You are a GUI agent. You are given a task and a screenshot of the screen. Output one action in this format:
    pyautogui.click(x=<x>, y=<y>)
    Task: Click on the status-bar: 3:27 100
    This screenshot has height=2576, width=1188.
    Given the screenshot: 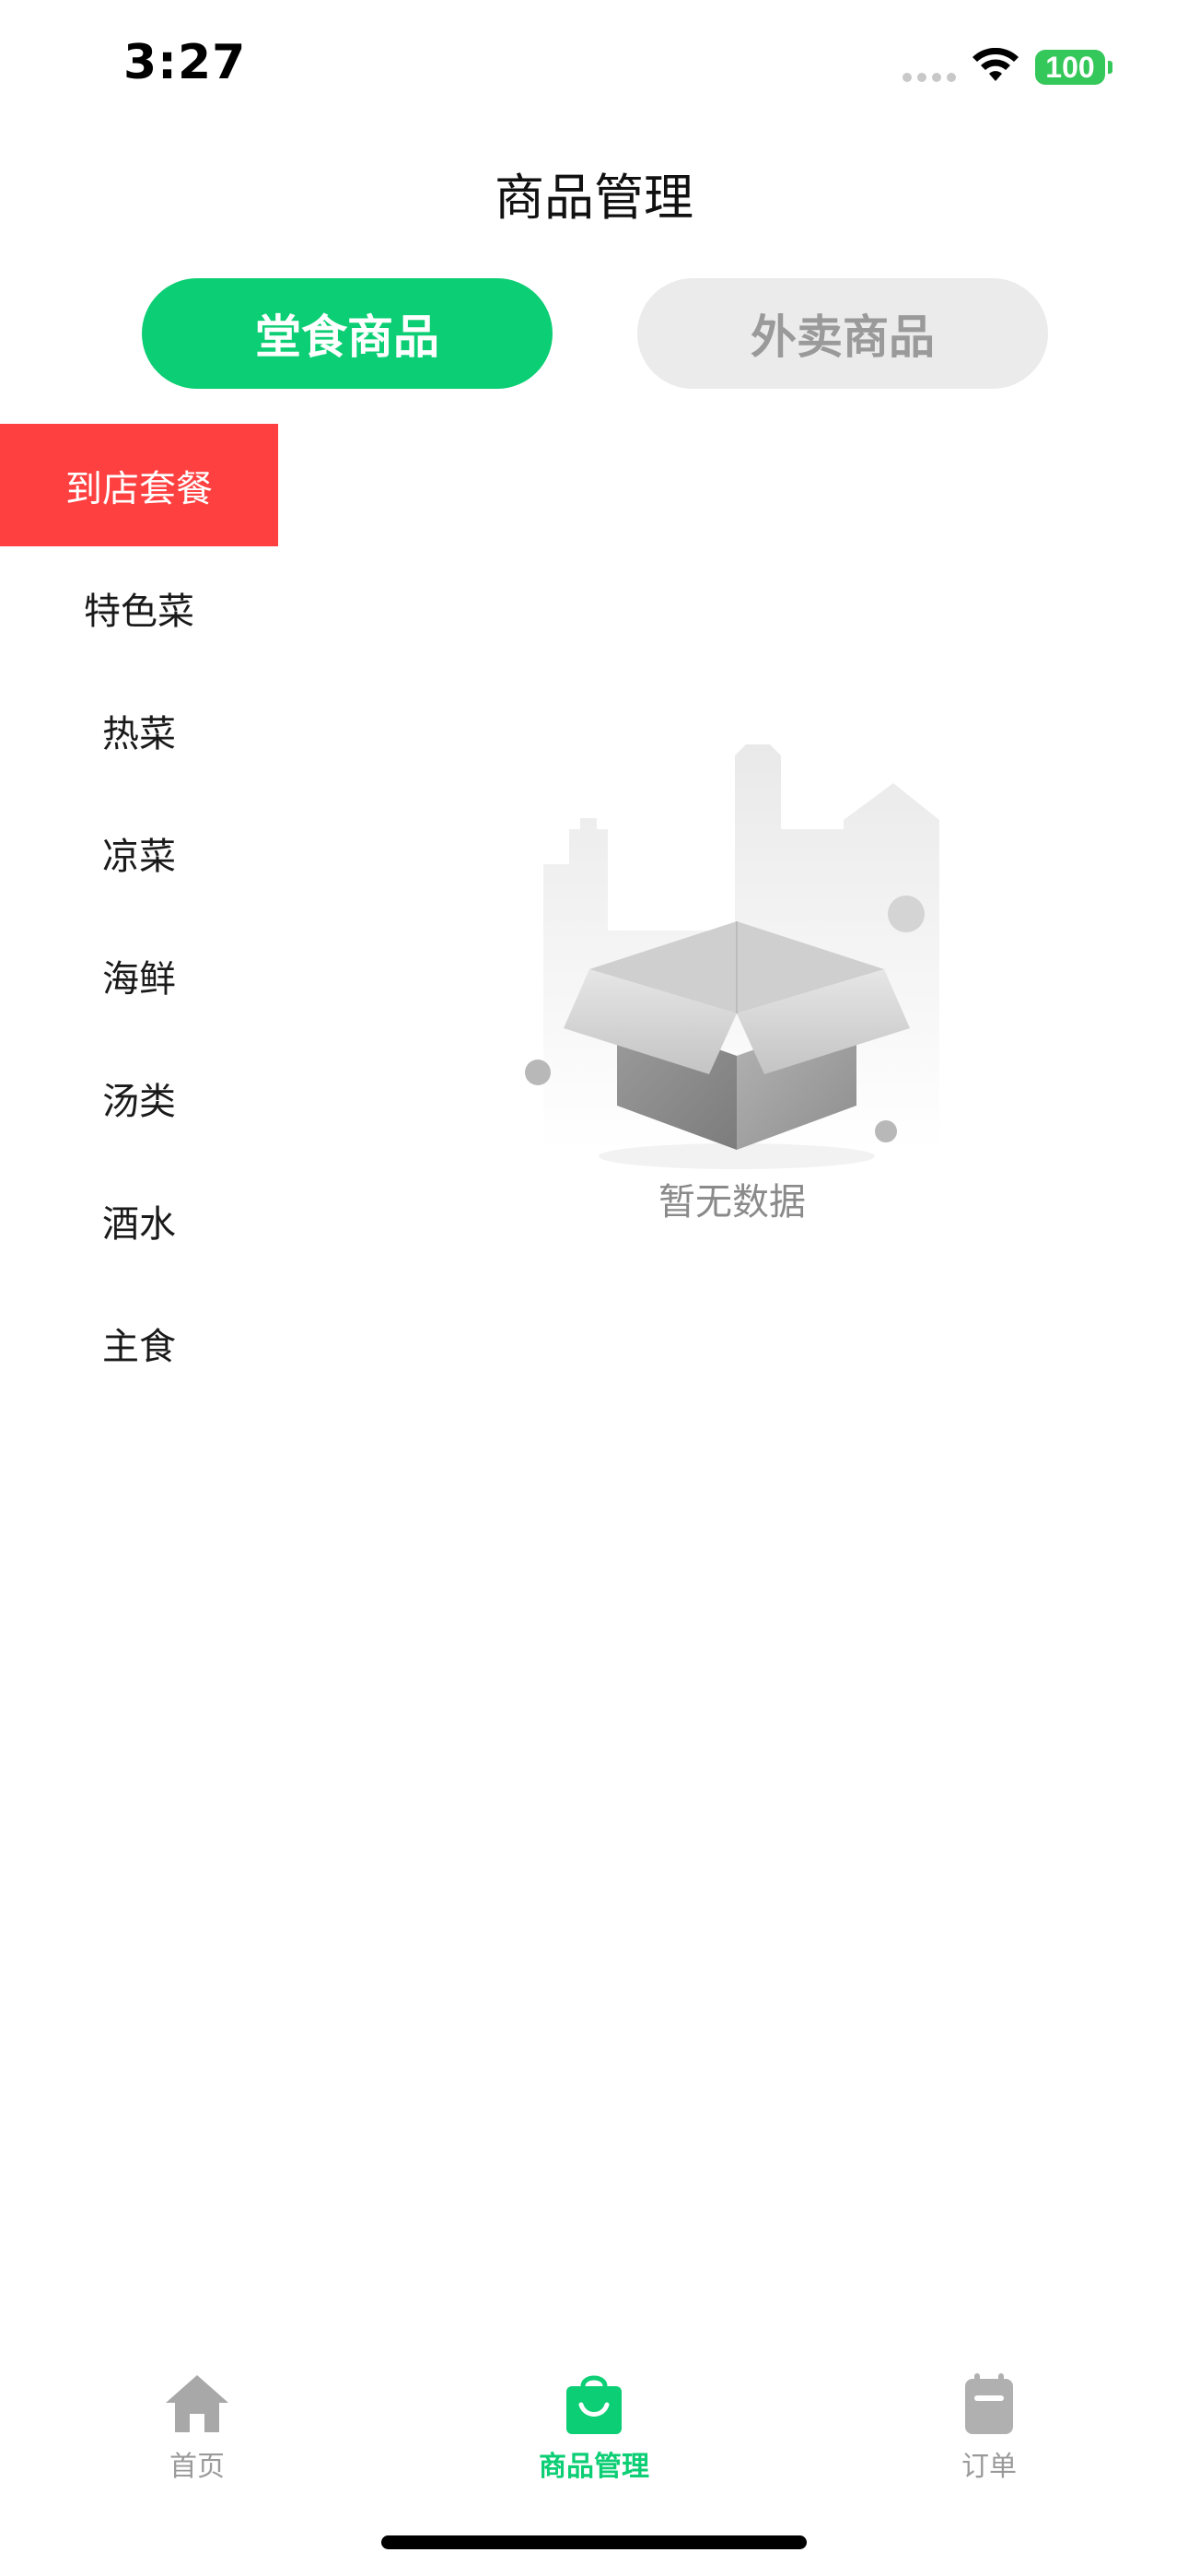 What is the action you would take?
    pyautogui.click(x=594, y=64)
    